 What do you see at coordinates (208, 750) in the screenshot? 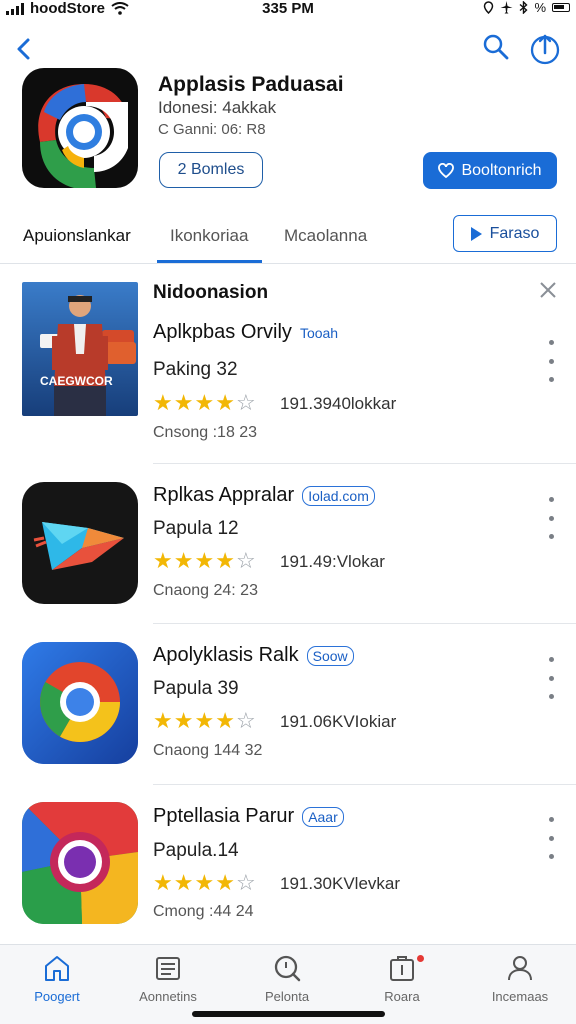
I see `item-date: Cnaong 144 32` at bounding box center [208, 750].